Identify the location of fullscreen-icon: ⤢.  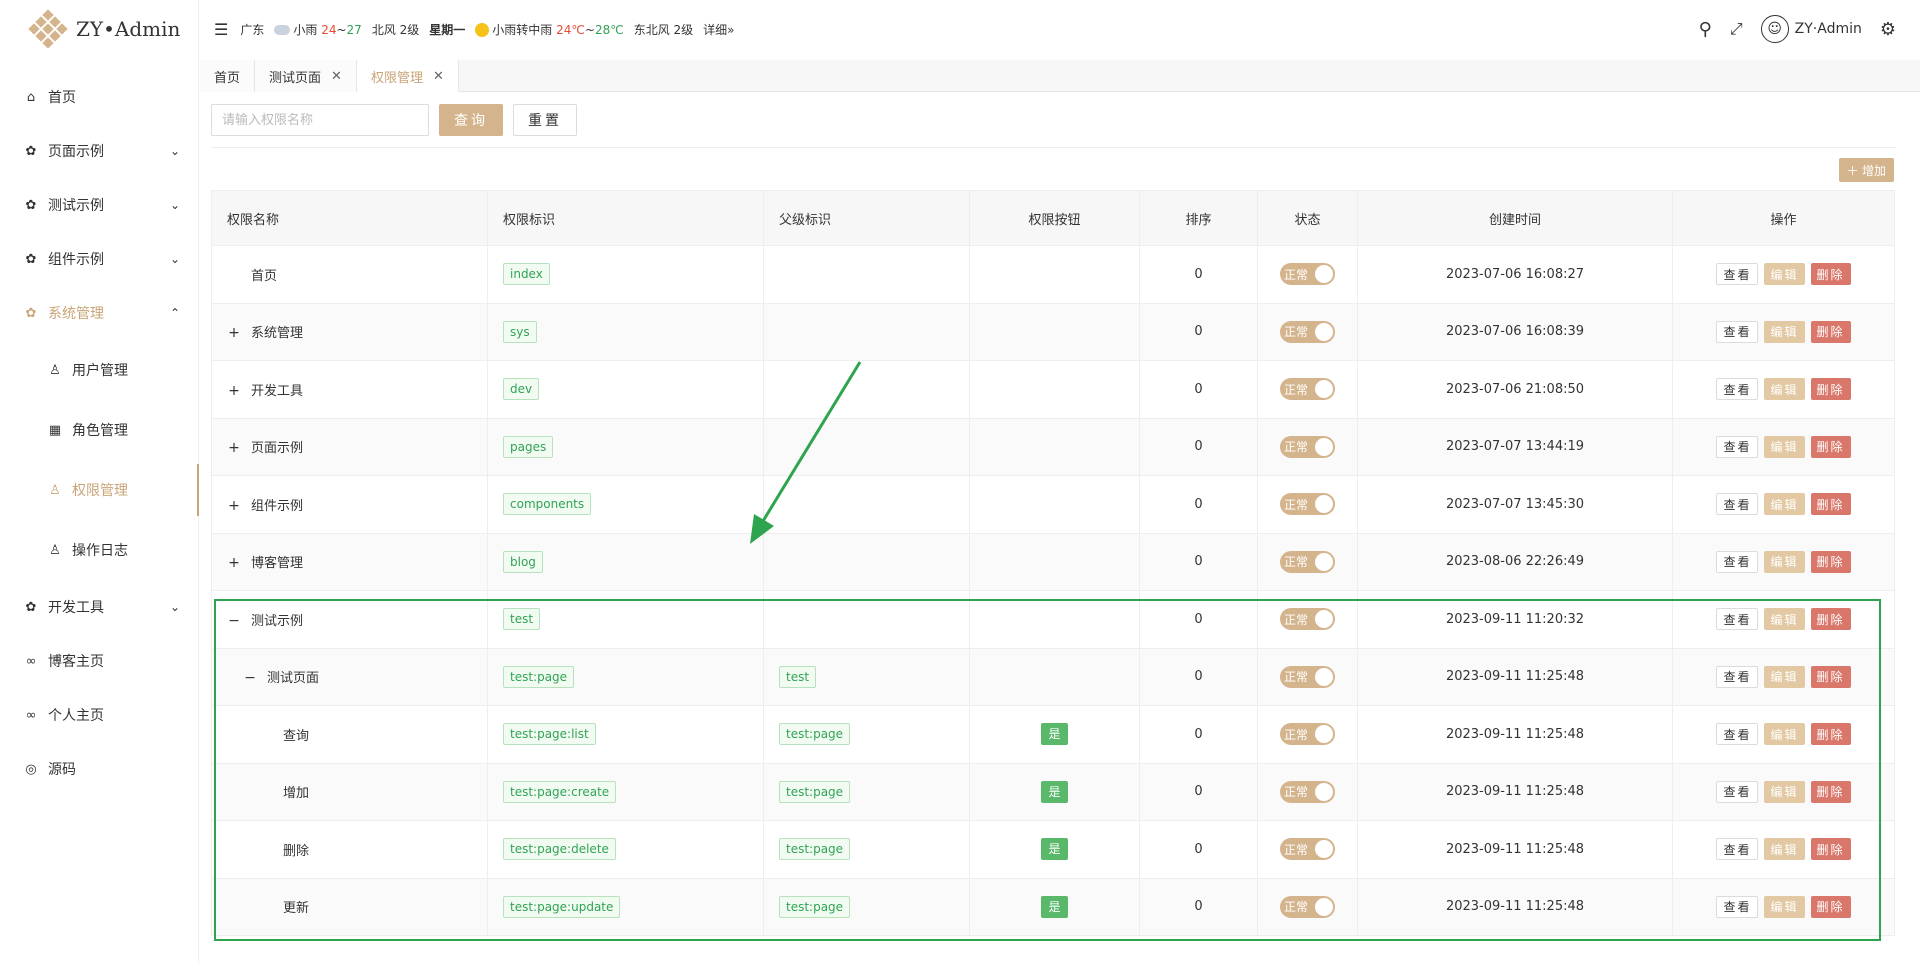
(1736, 29).